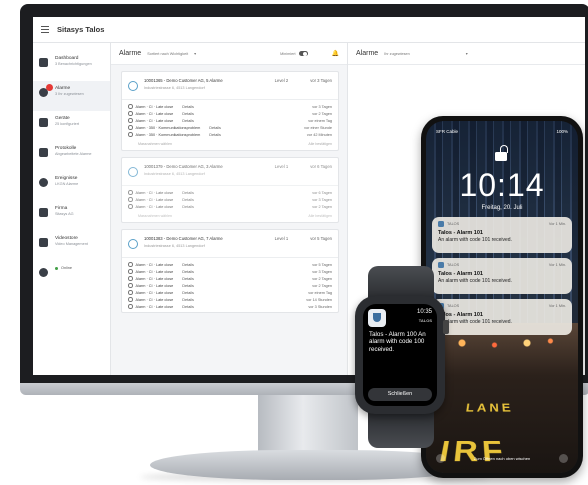 This screenshot has height=485, width=588. Describe the element at coordinates (440, 458) in the screenshot. I see `flashlight-icon` at that location.